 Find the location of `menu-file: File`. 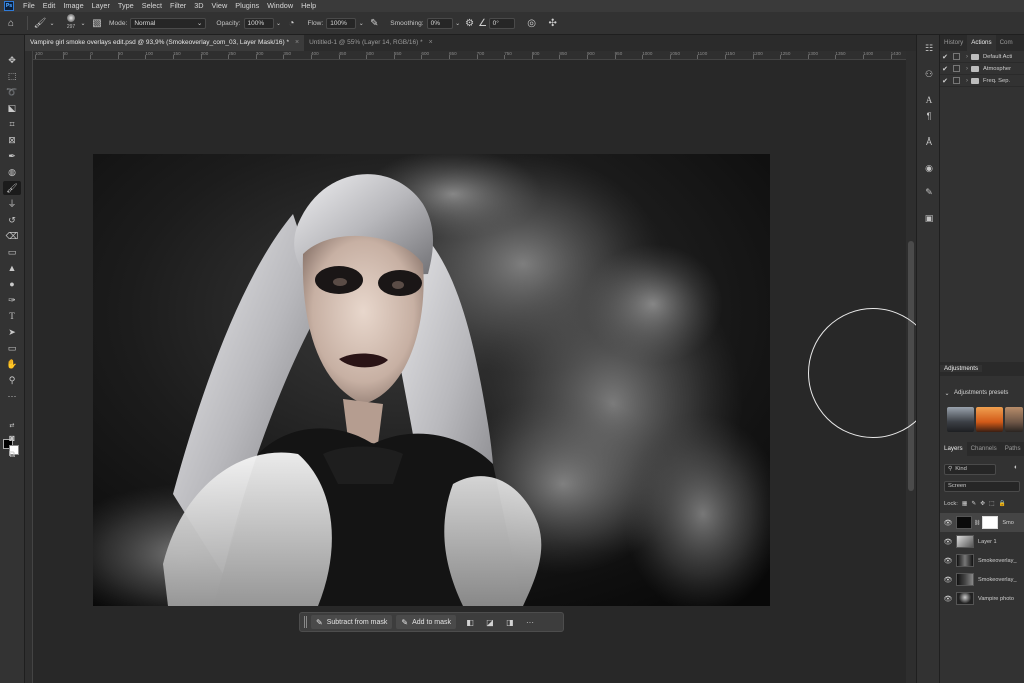

menu-file: File is located at coordinates (29, 6).